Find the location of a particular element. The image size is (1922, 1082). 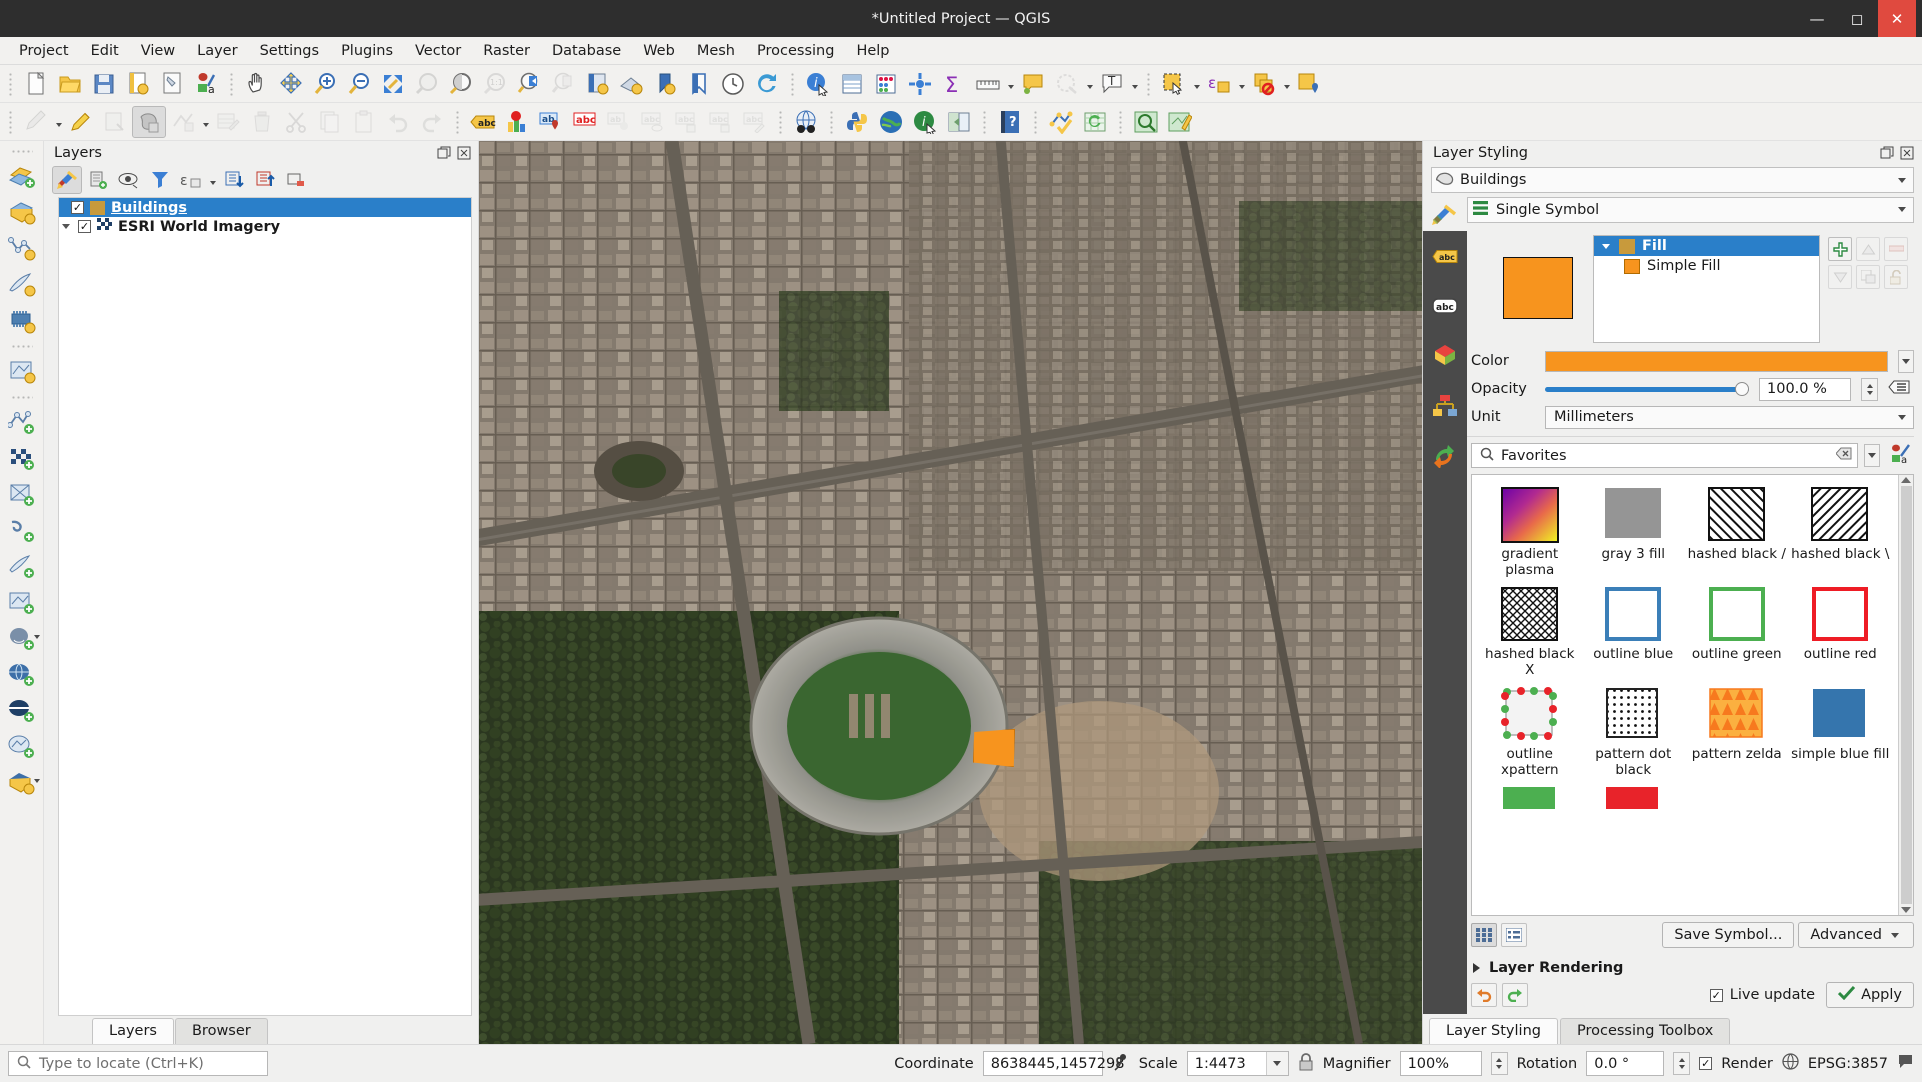

sum-expression-icon: Σ is located at coordinates (954, 84).